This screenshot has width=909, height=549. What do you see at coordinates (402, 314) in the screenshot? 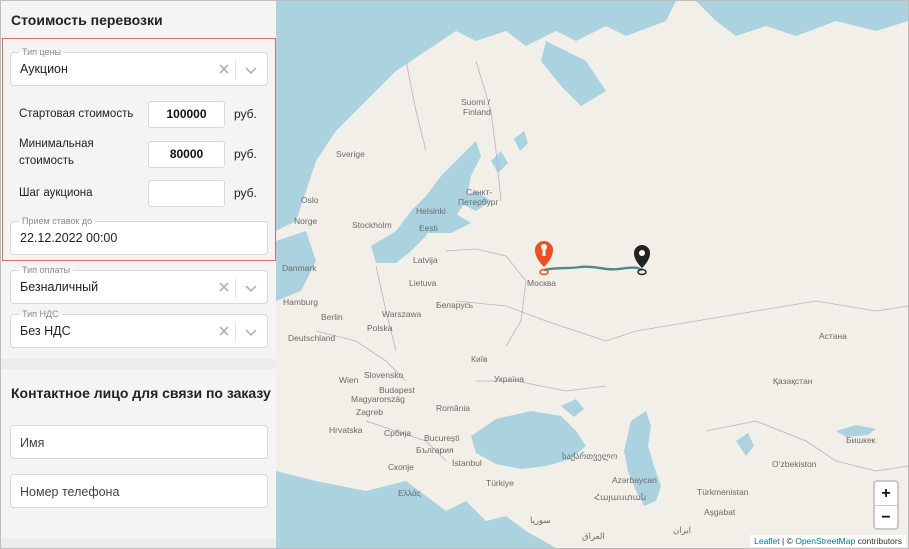
I see `map-label: Warszawa` at bounding box center [402, 314].